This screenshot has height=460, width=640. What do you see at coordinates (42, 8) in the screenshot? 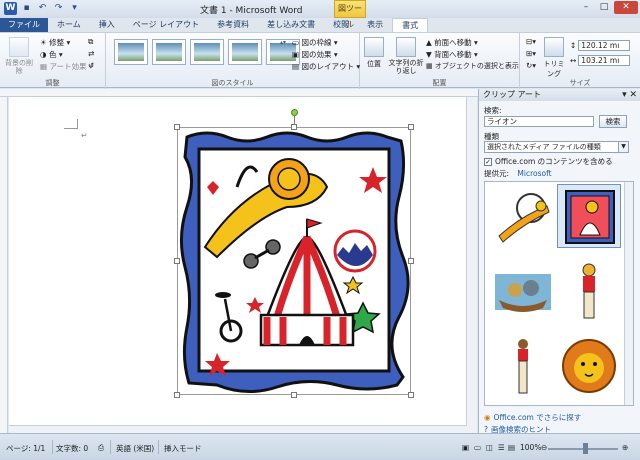
I see `undo-icon: ↶` at bounding box center [42, 8].